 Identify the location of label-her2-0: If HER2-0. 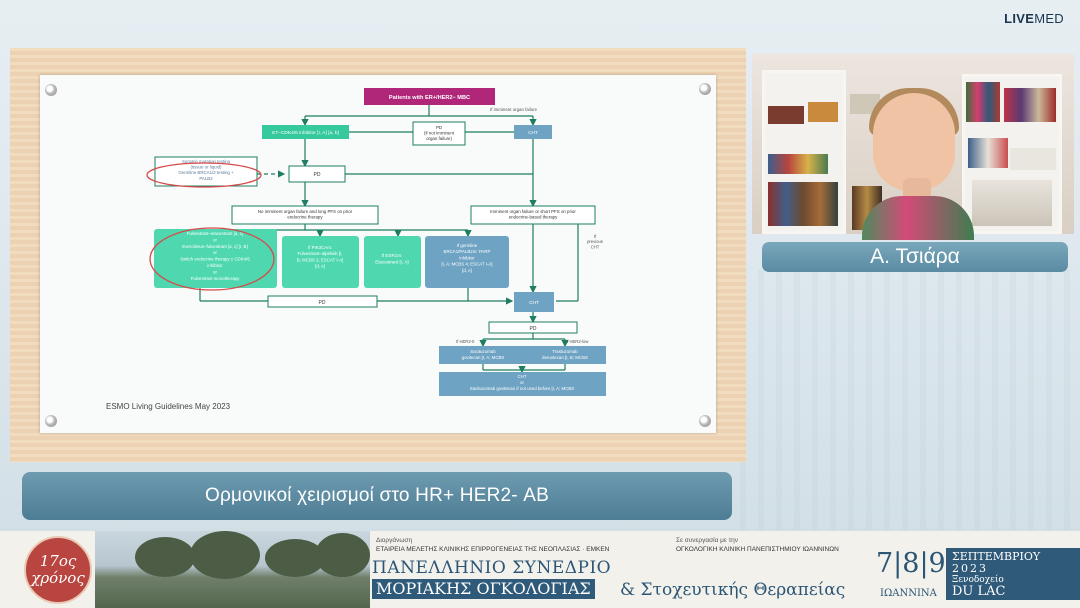
(465, 341).